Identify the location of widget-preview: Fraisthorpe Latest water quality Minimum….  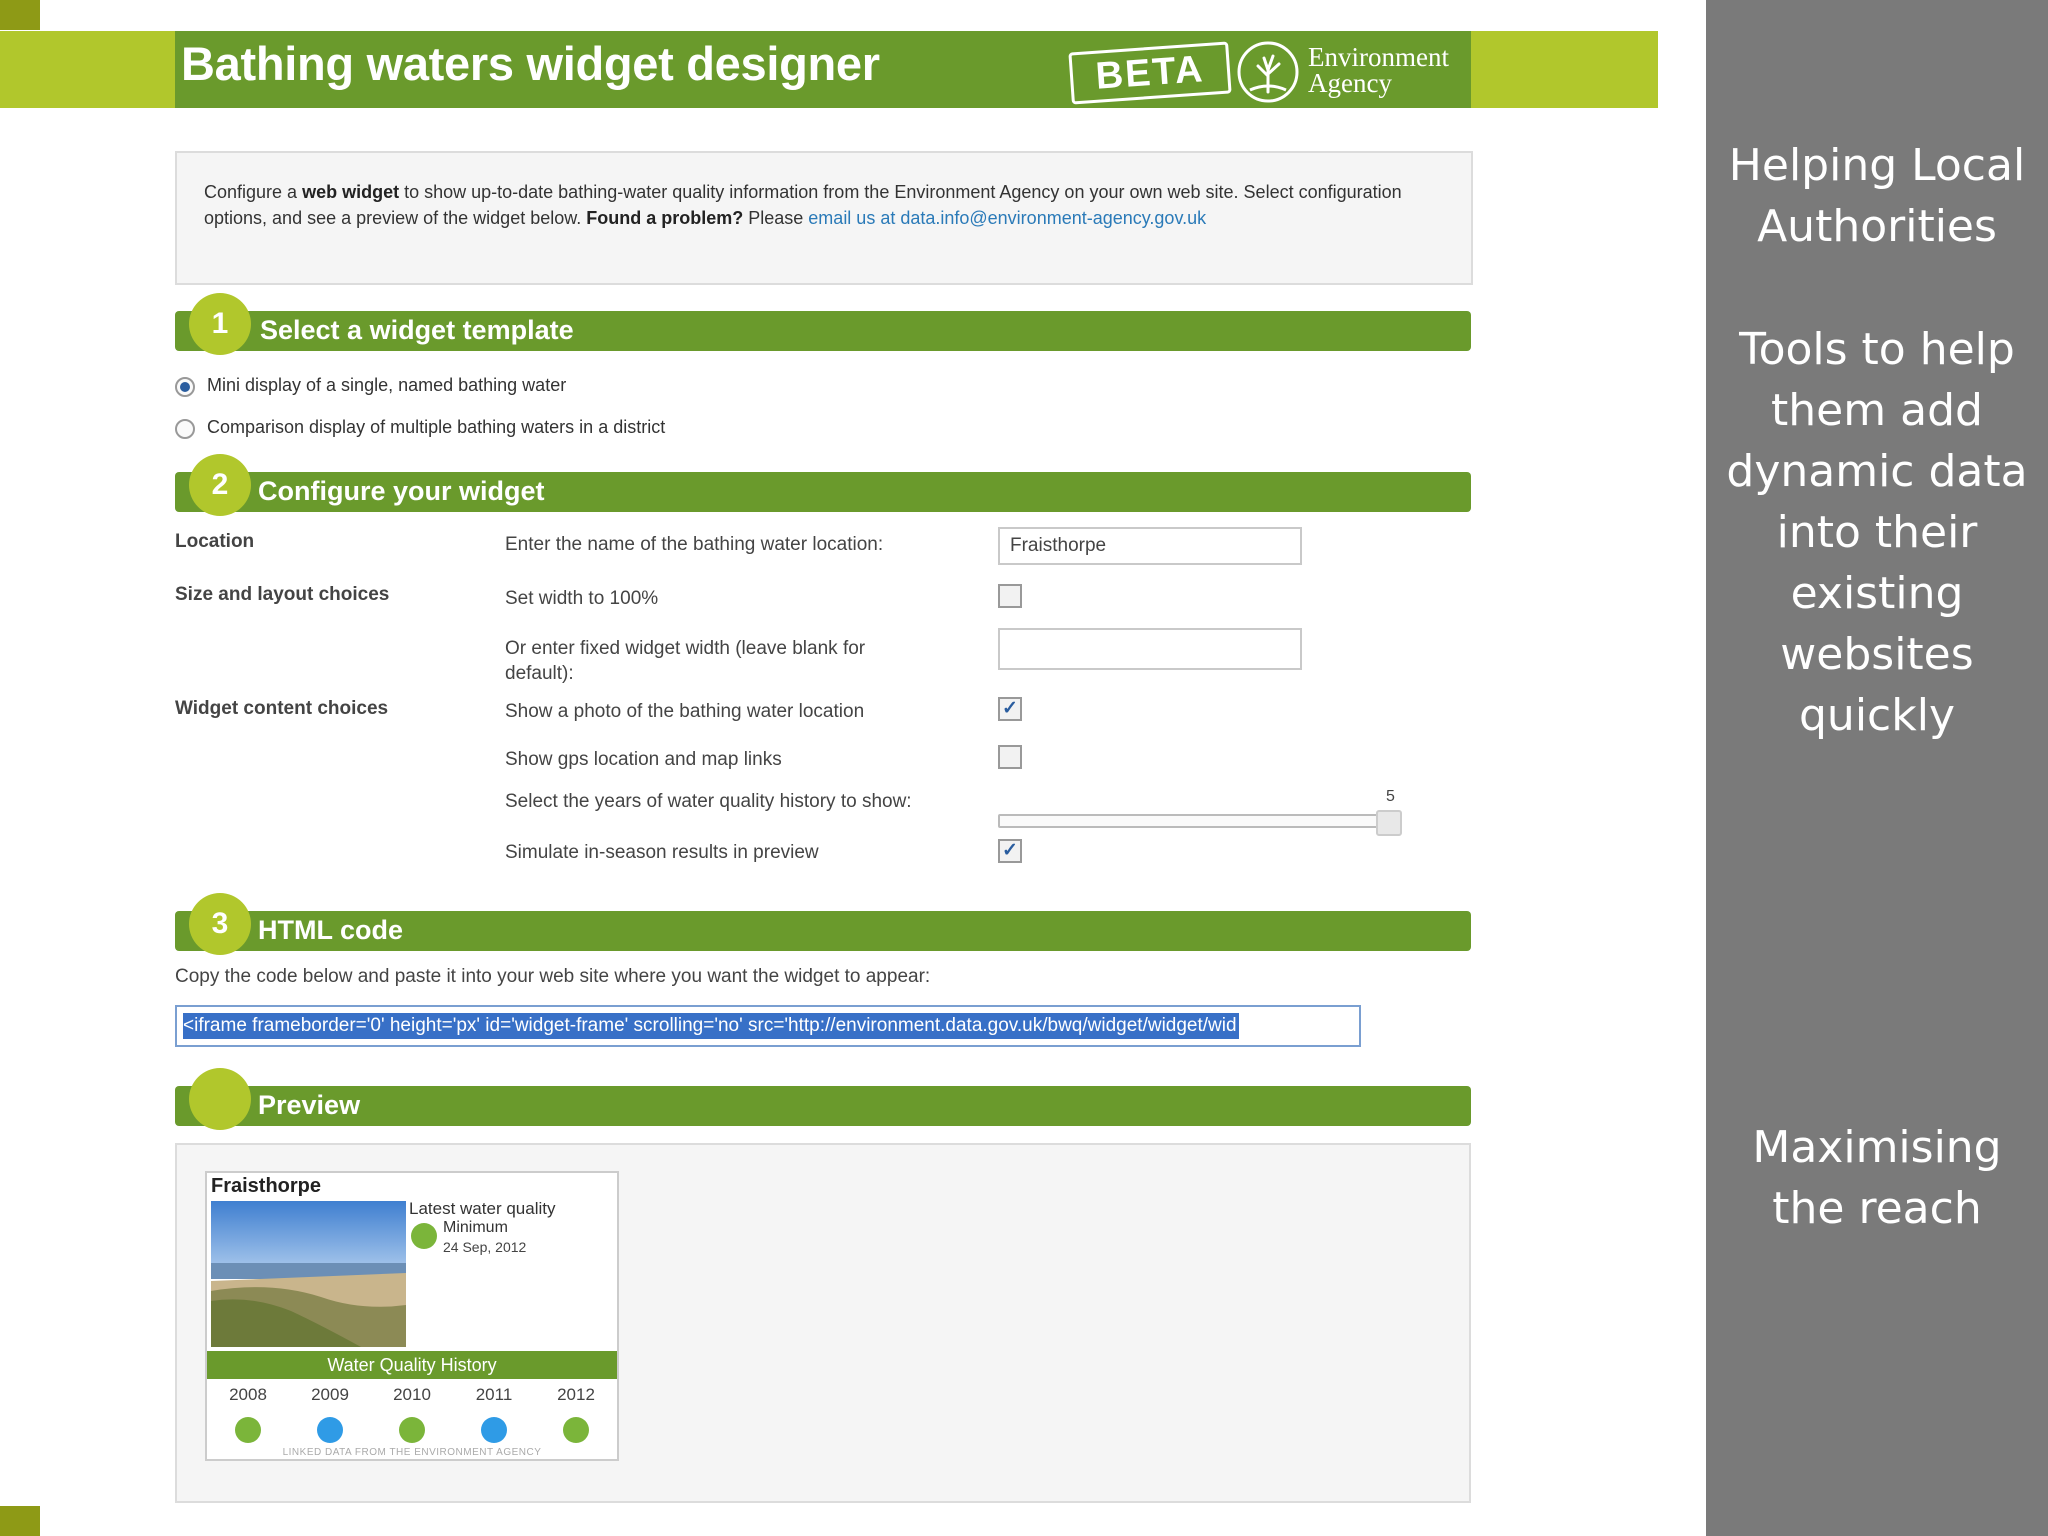
(412, 1316).